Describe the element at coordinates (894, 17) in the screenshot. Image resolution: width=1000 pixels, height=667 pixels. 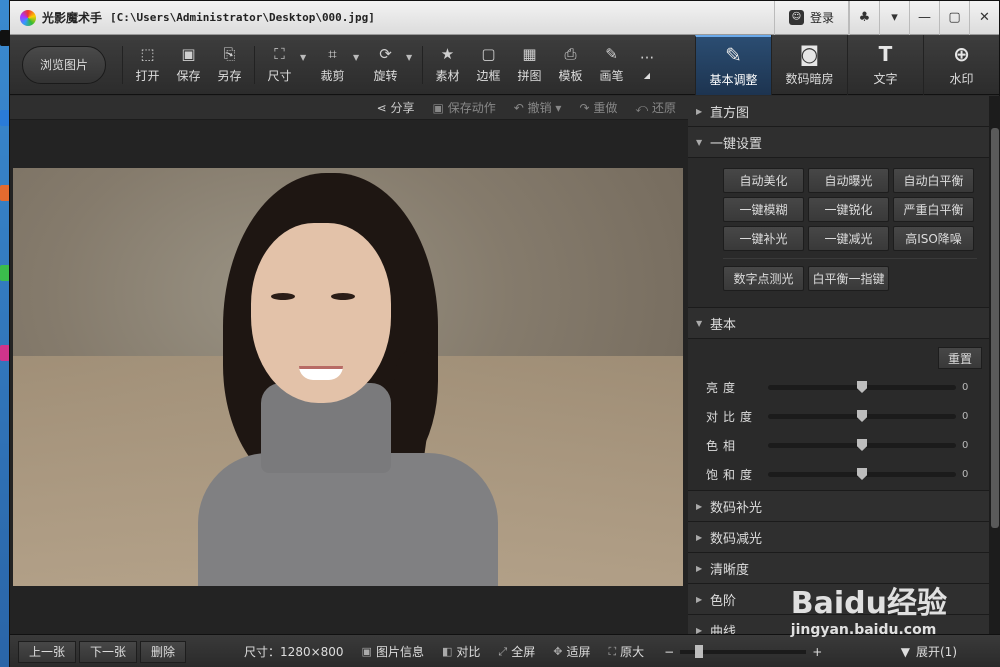
I see `menu-button: ▾` at that location.